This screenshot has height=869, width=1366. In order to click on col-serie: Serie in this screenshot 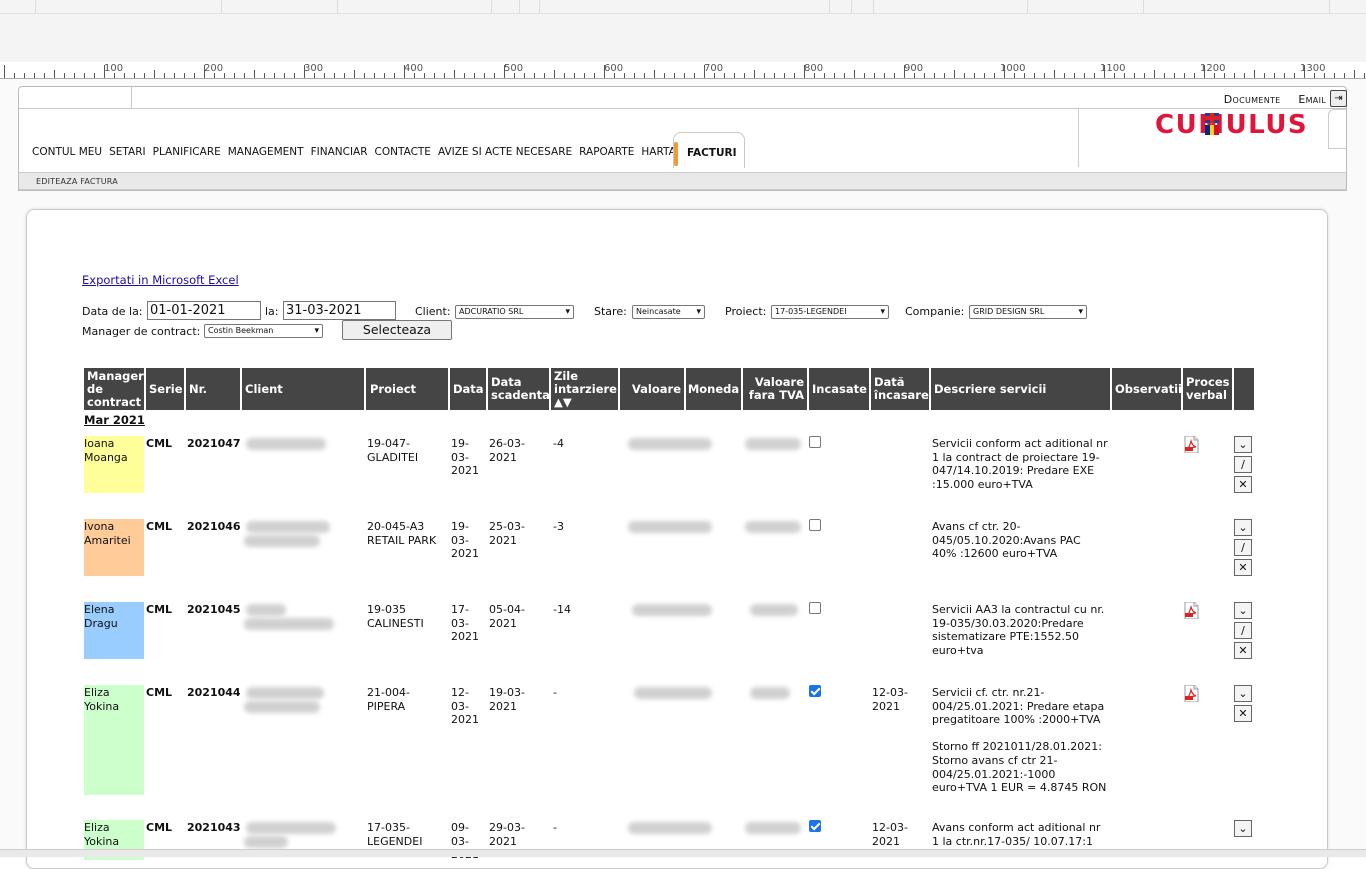, I will do `click(165, 389)`.